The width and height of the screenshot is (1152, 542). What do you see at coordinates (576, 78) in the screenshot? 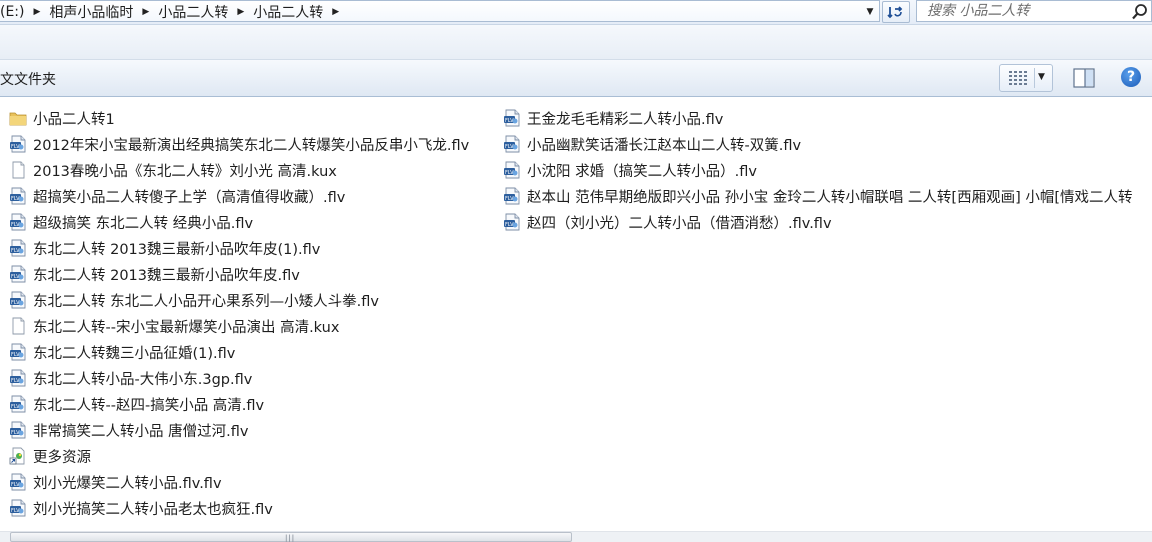
I see `command-bar: 文文件夹 ▼ ?` at bounding box center [576, 78].